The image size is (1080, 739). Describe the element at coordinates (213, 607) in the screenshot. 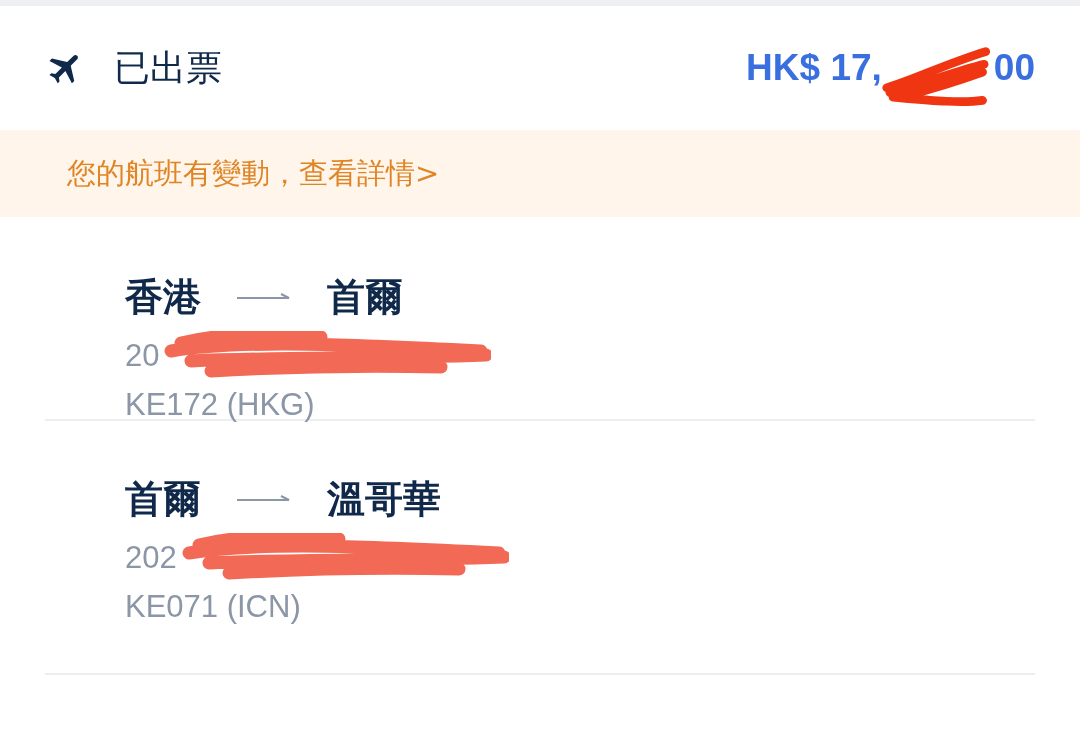

I see `flight-number: KE071 (ICN)` at that location.